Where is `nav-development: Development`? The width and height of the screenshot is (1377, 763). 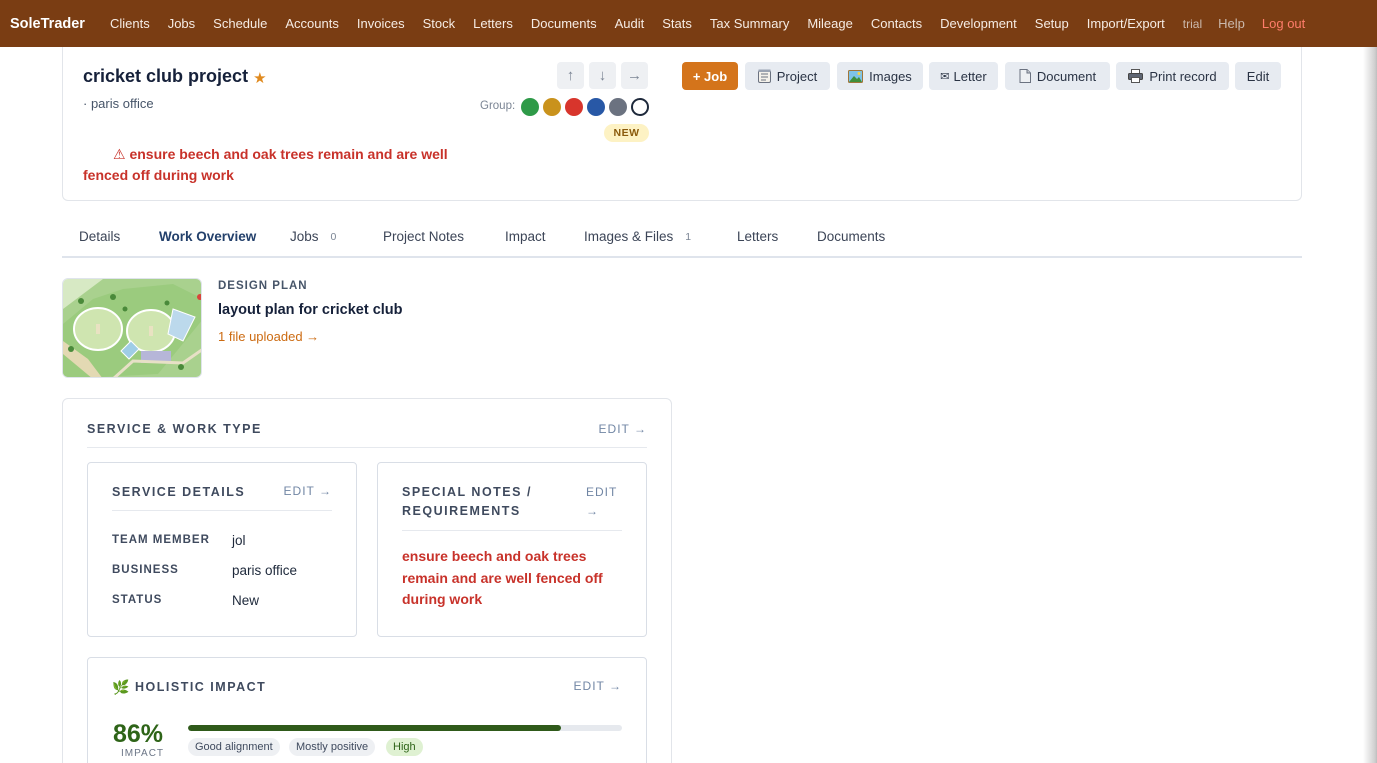
nav-development: Development is located at coordinates (978, 23).